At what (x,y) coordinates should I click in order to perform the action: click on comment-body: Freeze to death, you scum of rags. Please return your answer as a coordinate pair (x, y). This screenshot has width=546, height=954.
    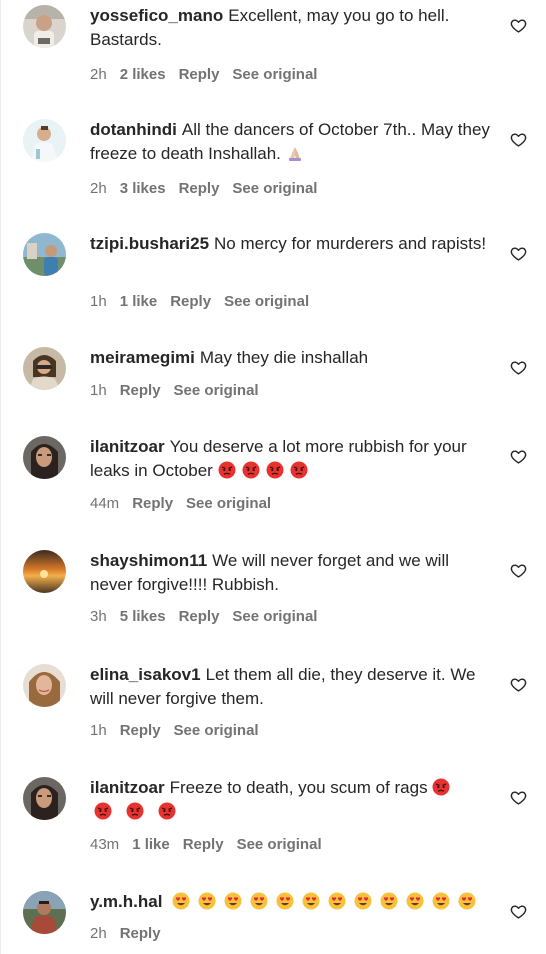
    Looking at the image, I should click on (298, 787).